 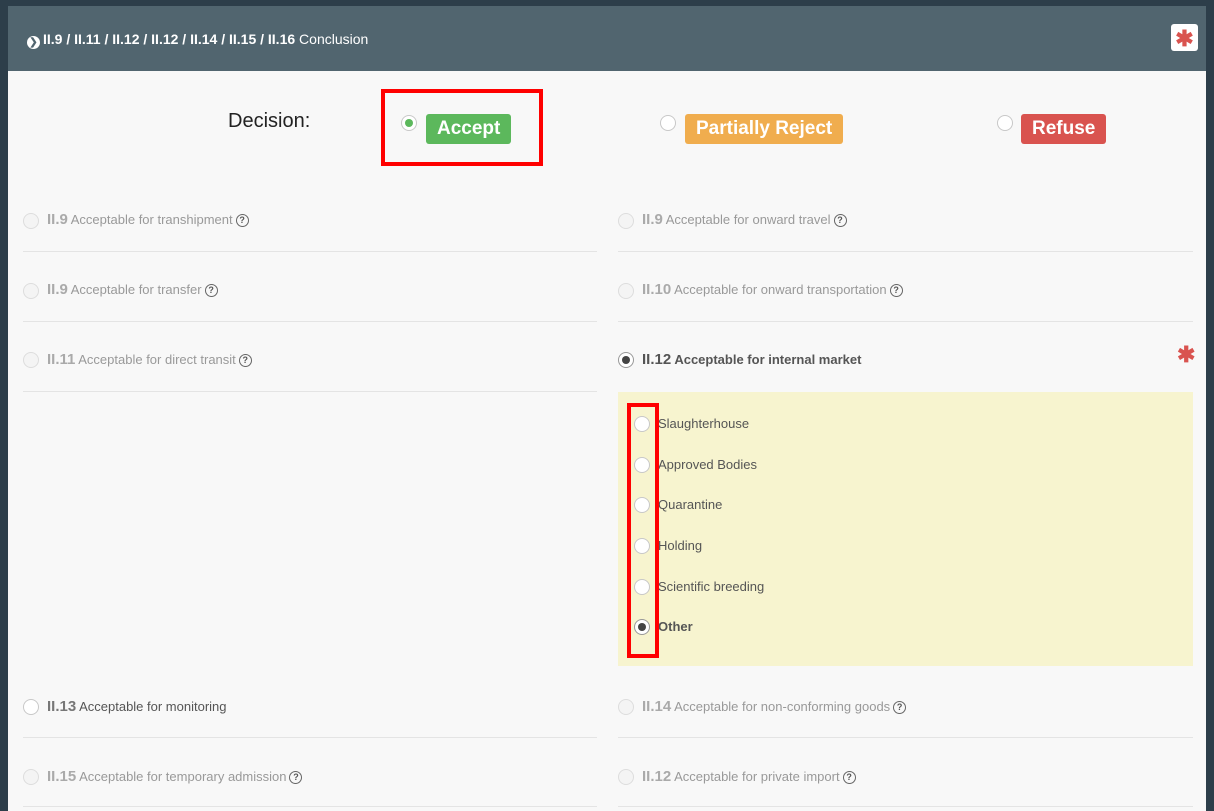 I want to click on sub-option-quarantine: Quarantine, so click(x=690, y=504).